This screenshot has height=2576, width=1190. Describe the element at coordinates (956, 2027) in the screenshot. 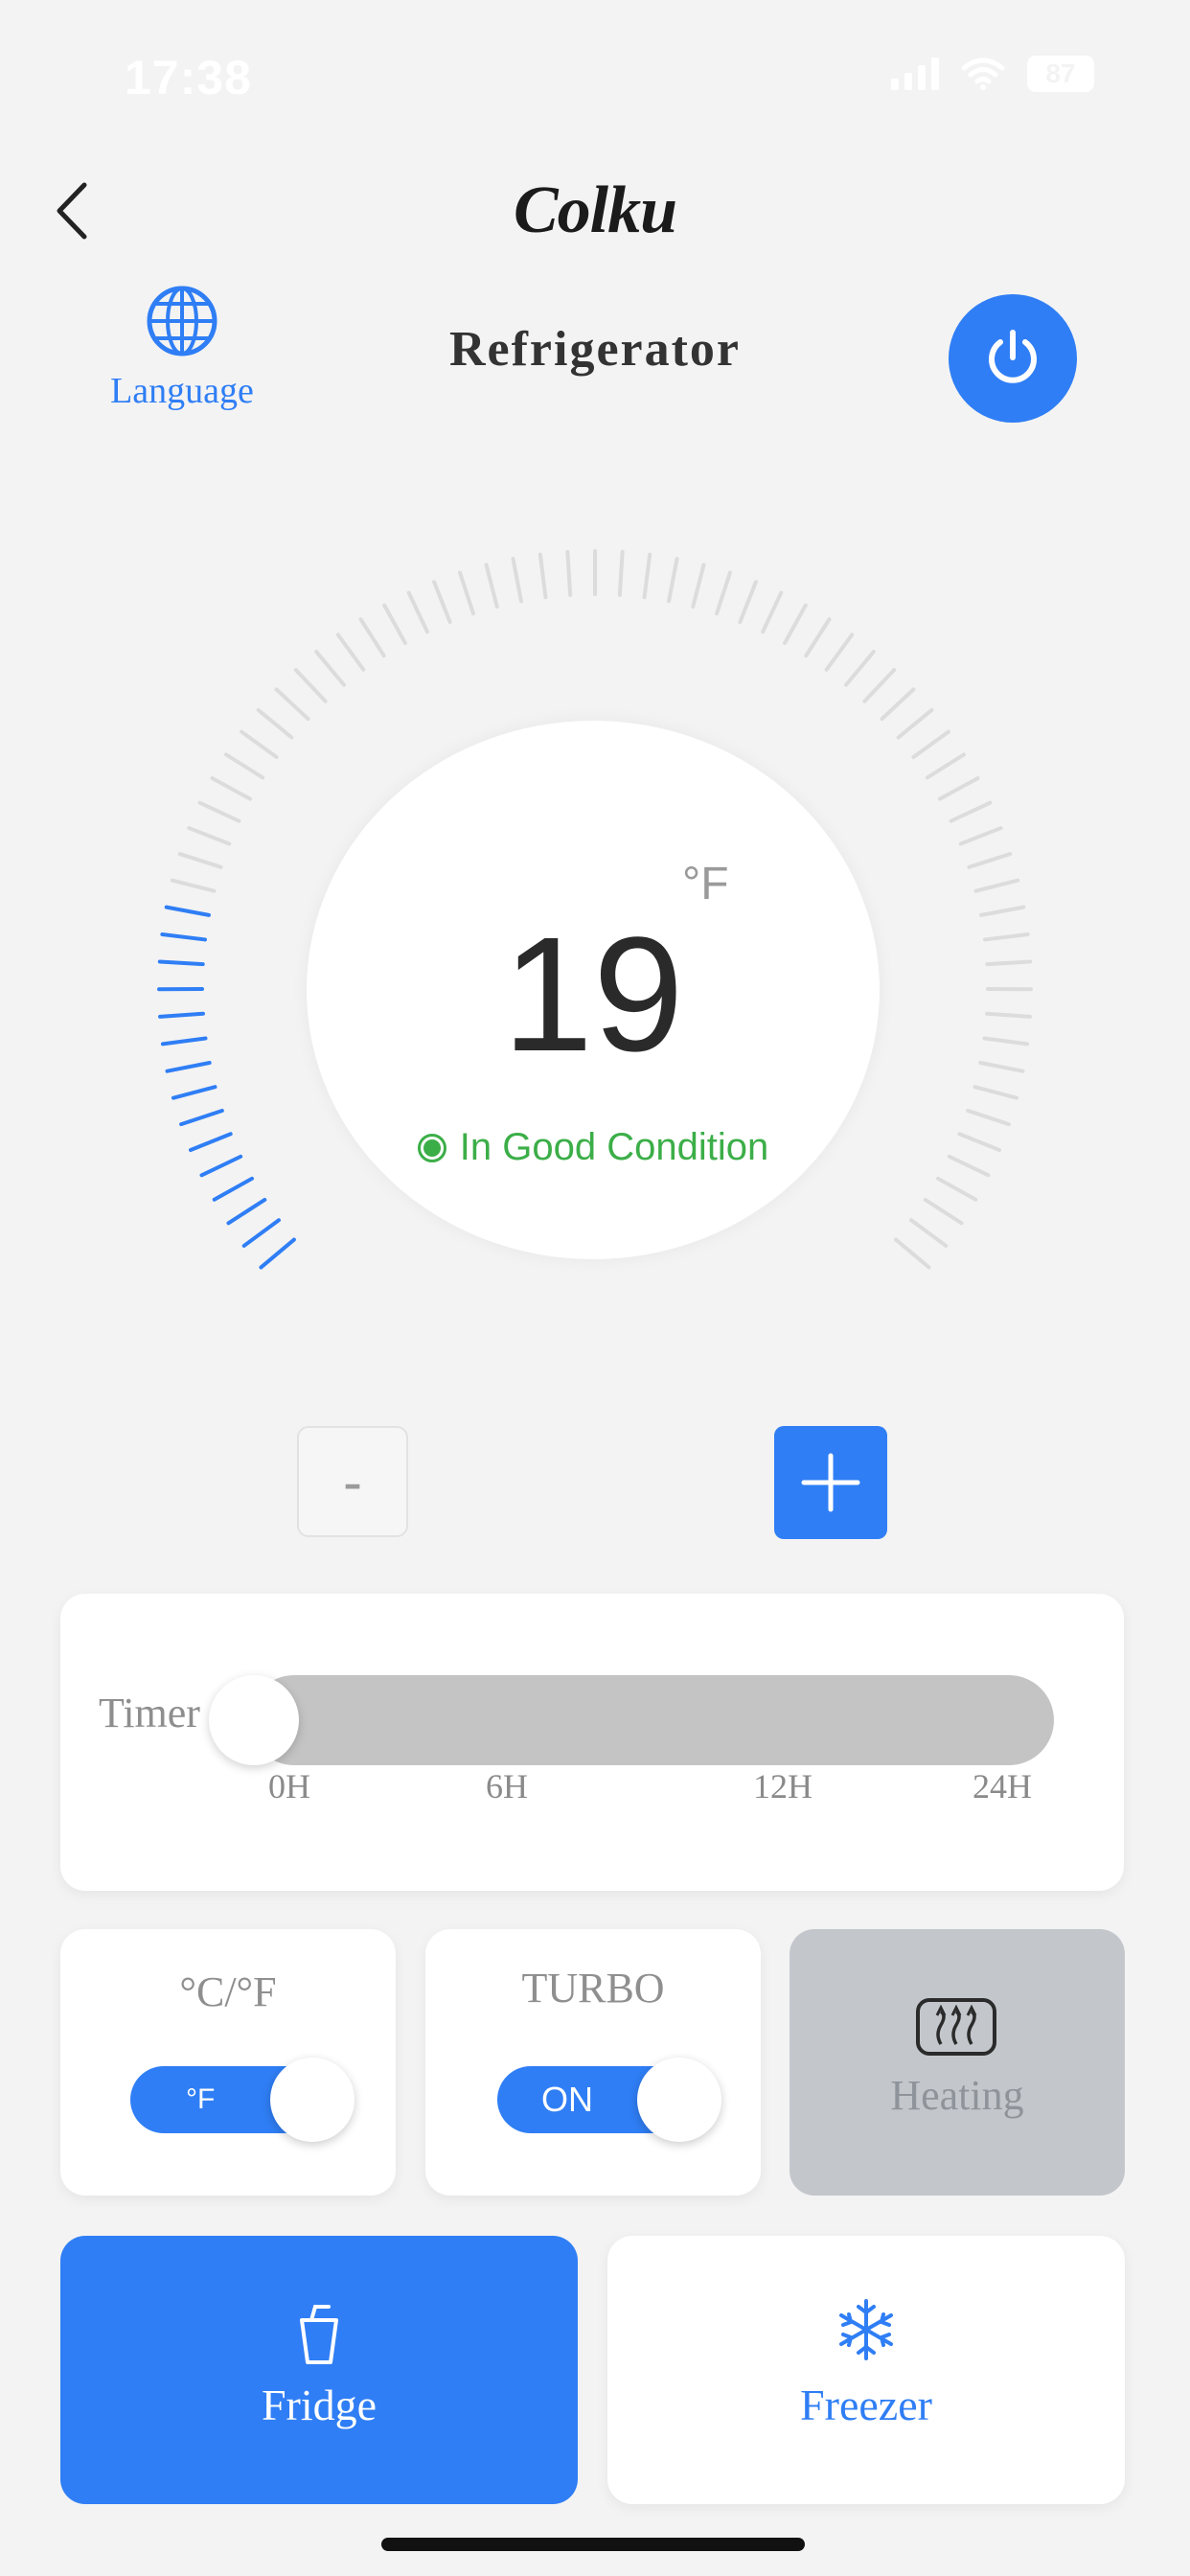

I see `heater-icon` at that location.